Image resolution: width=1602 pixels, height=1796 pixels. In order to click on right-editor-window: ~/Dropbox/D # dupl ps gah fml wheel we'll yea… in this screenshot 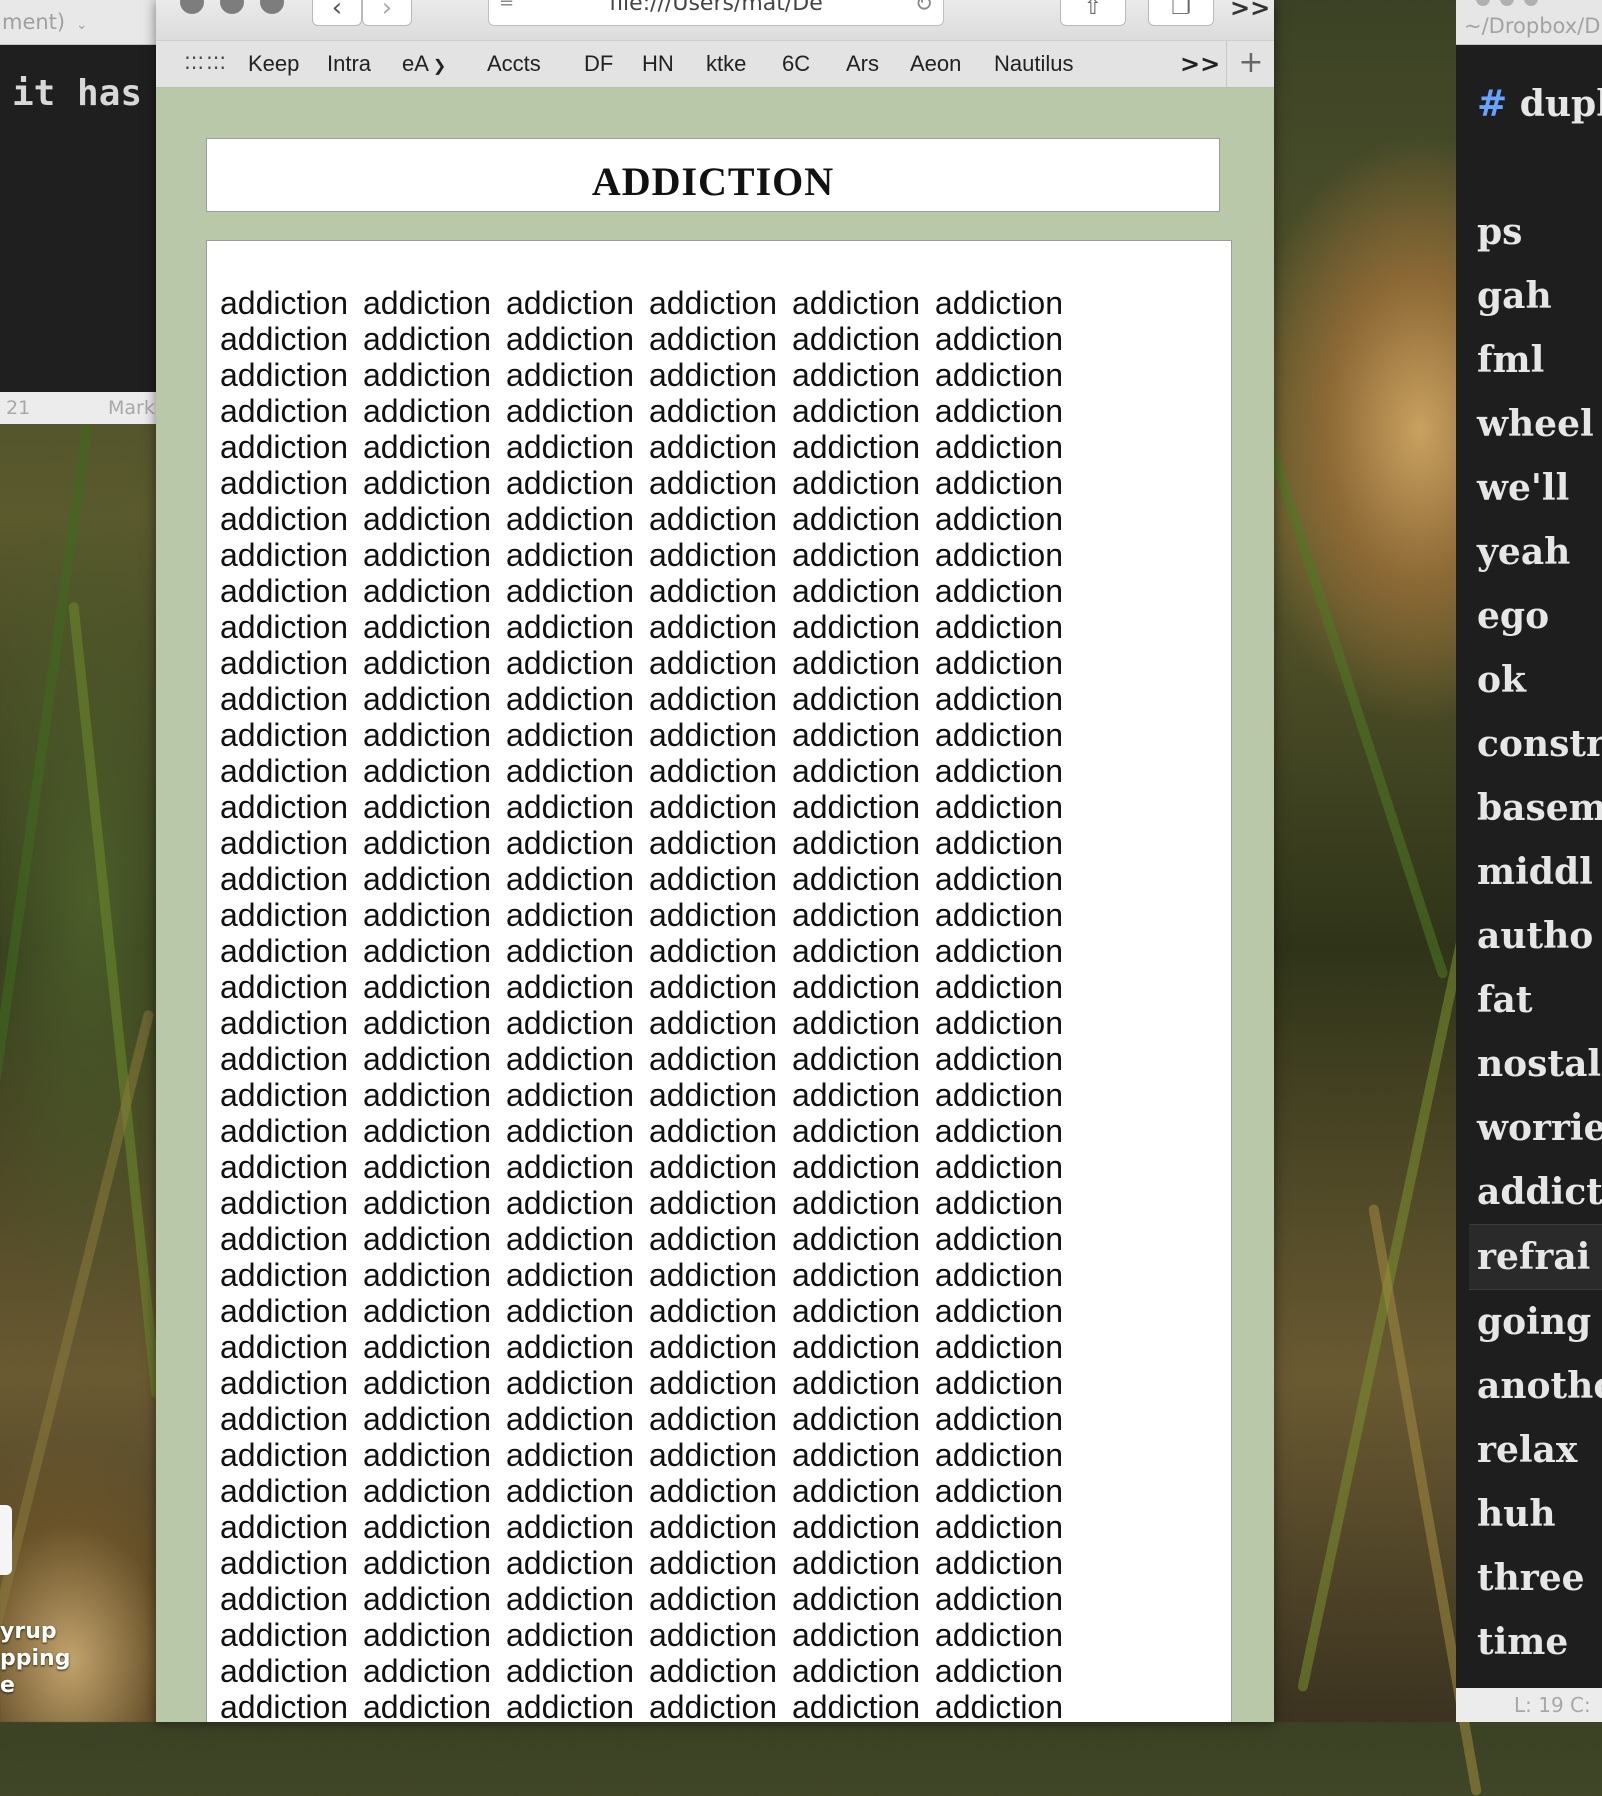, I will do `click(1529, 861)`.